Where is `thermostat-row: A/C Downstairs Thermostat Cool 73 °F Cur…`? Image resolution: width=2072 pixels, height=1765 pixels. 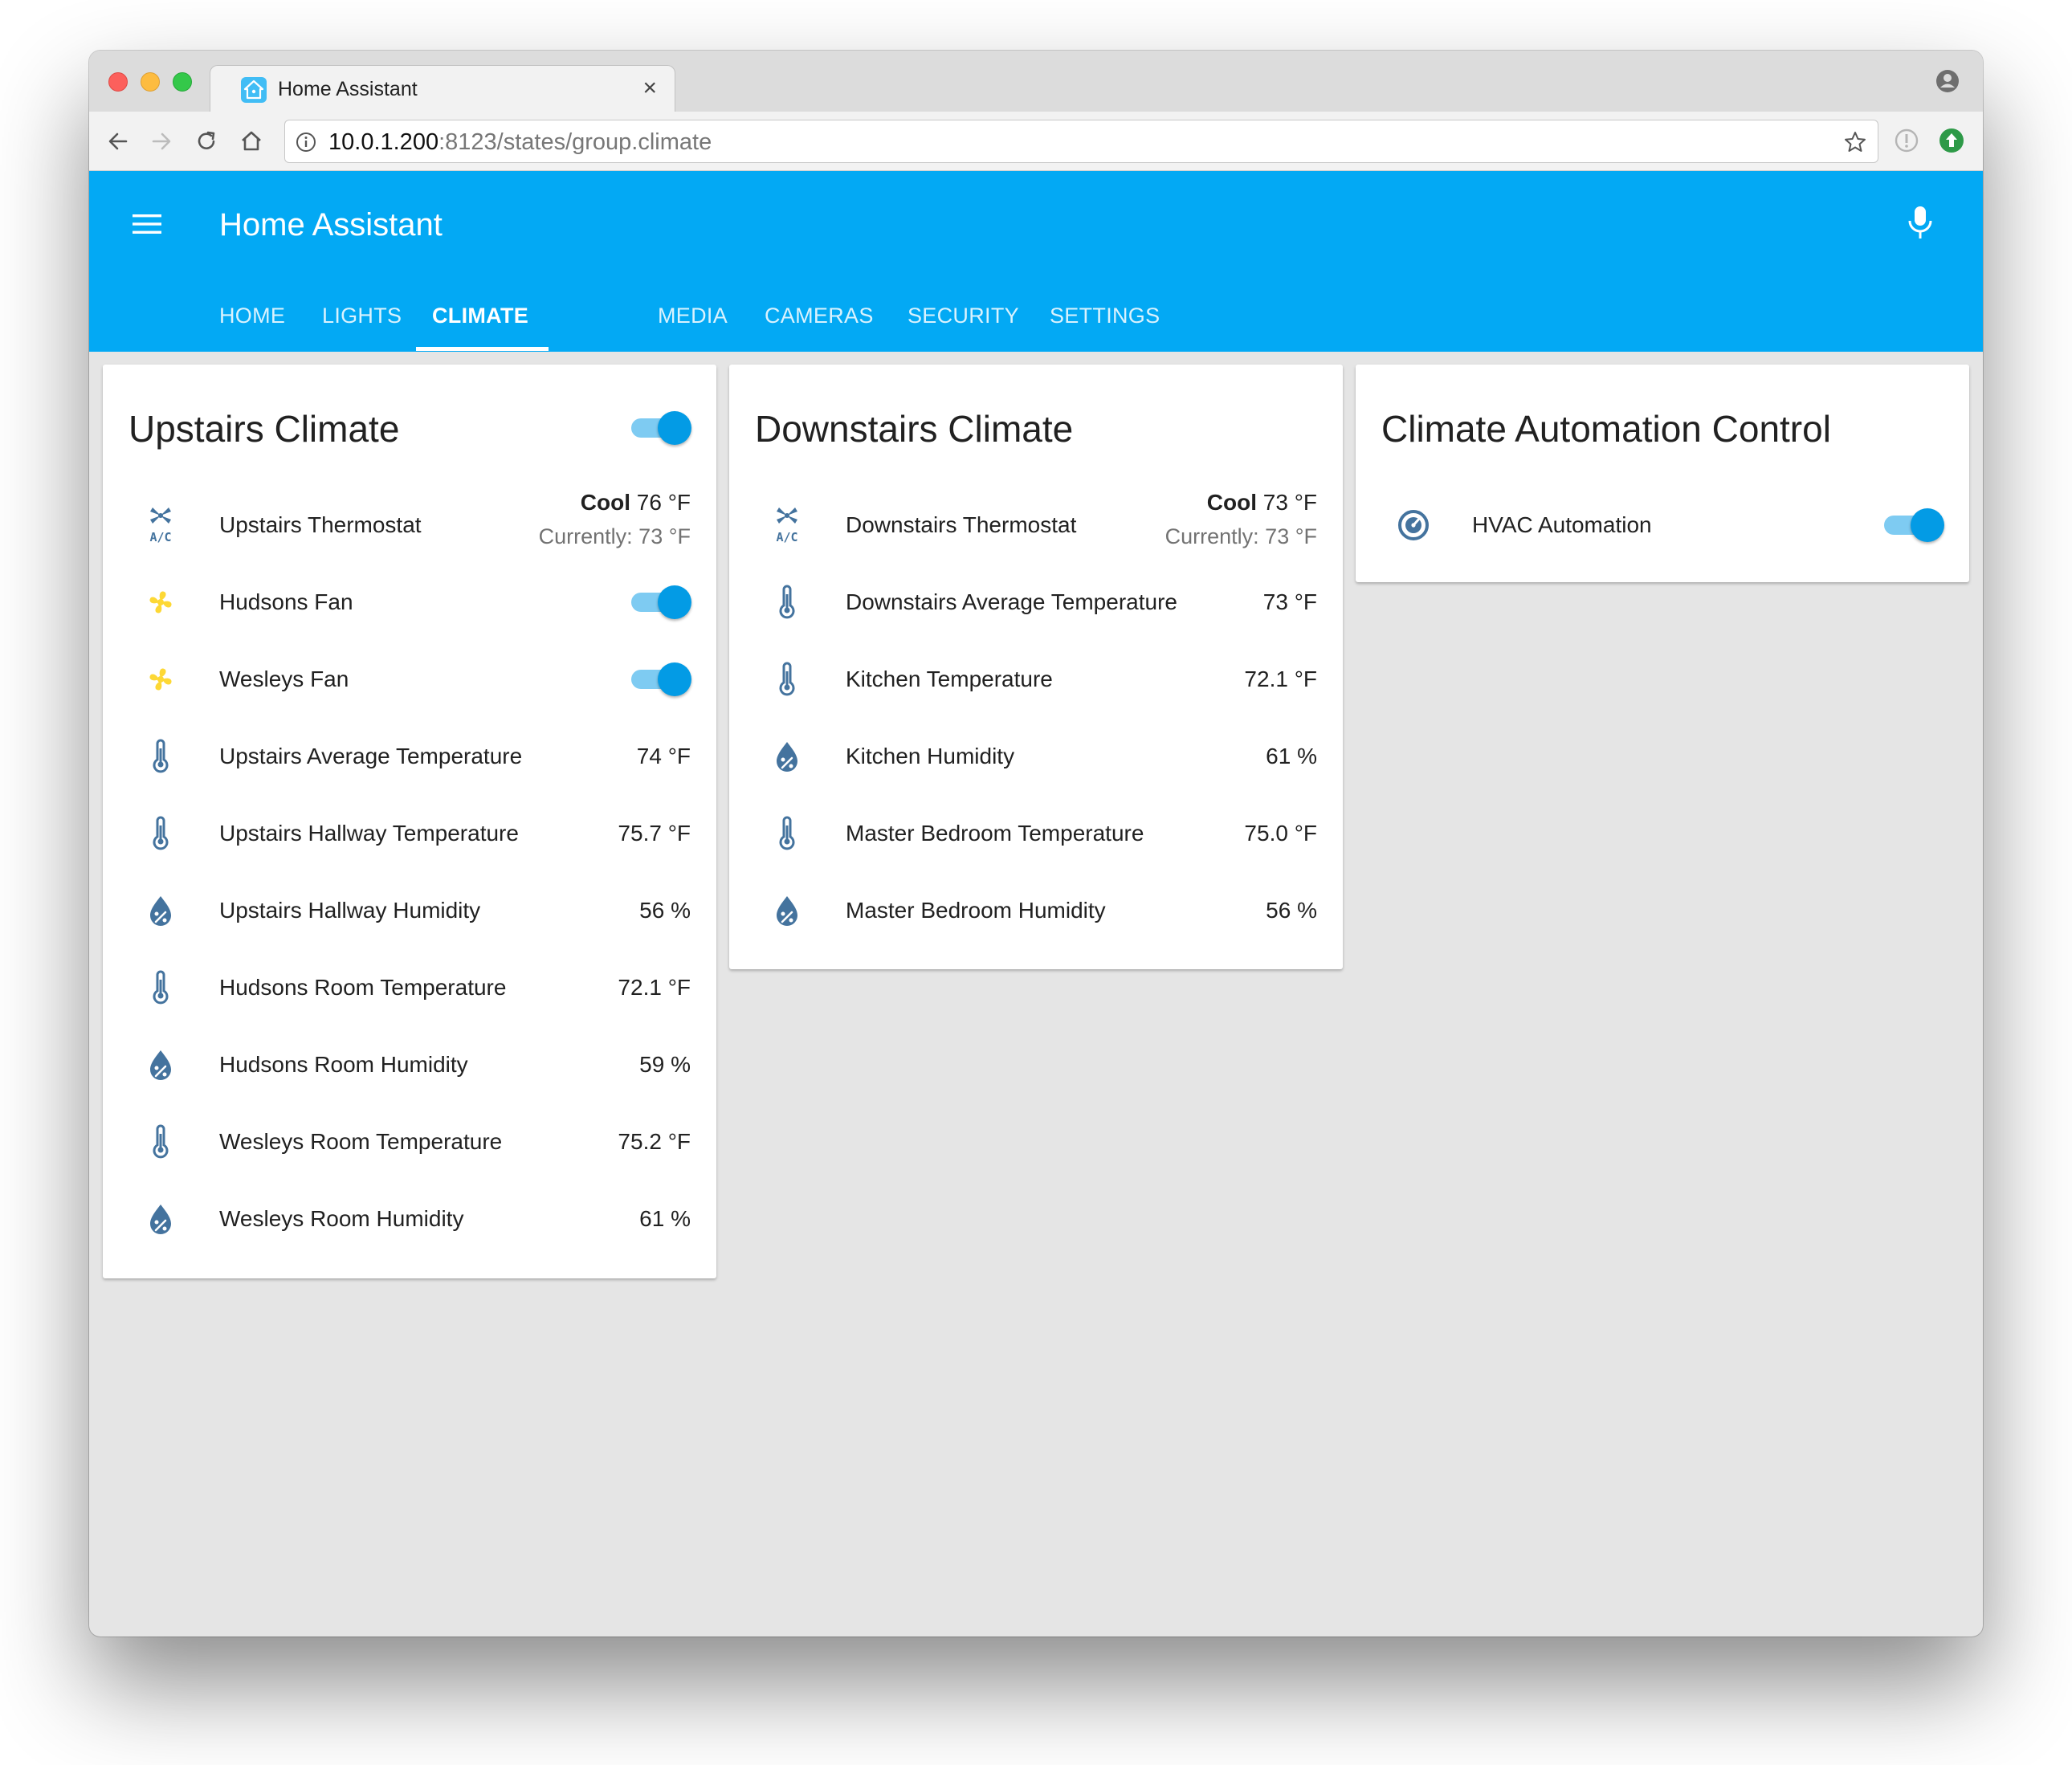 thermostat-row: A/C Downstairs Thermostat Cool 73 °F Cur… is located at coordinates (1036, 525).